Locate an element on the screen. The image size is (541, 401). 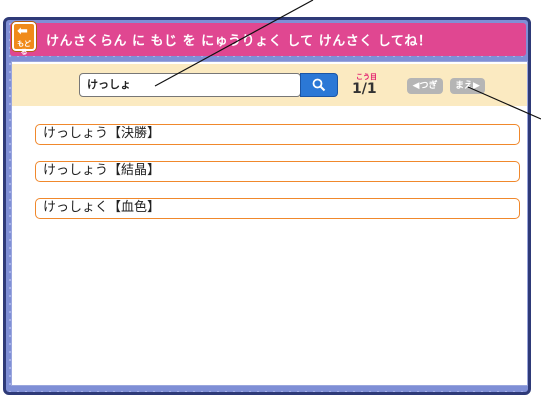
result-item: けっしょう【決勝】 is located at coordinates (277, 134).